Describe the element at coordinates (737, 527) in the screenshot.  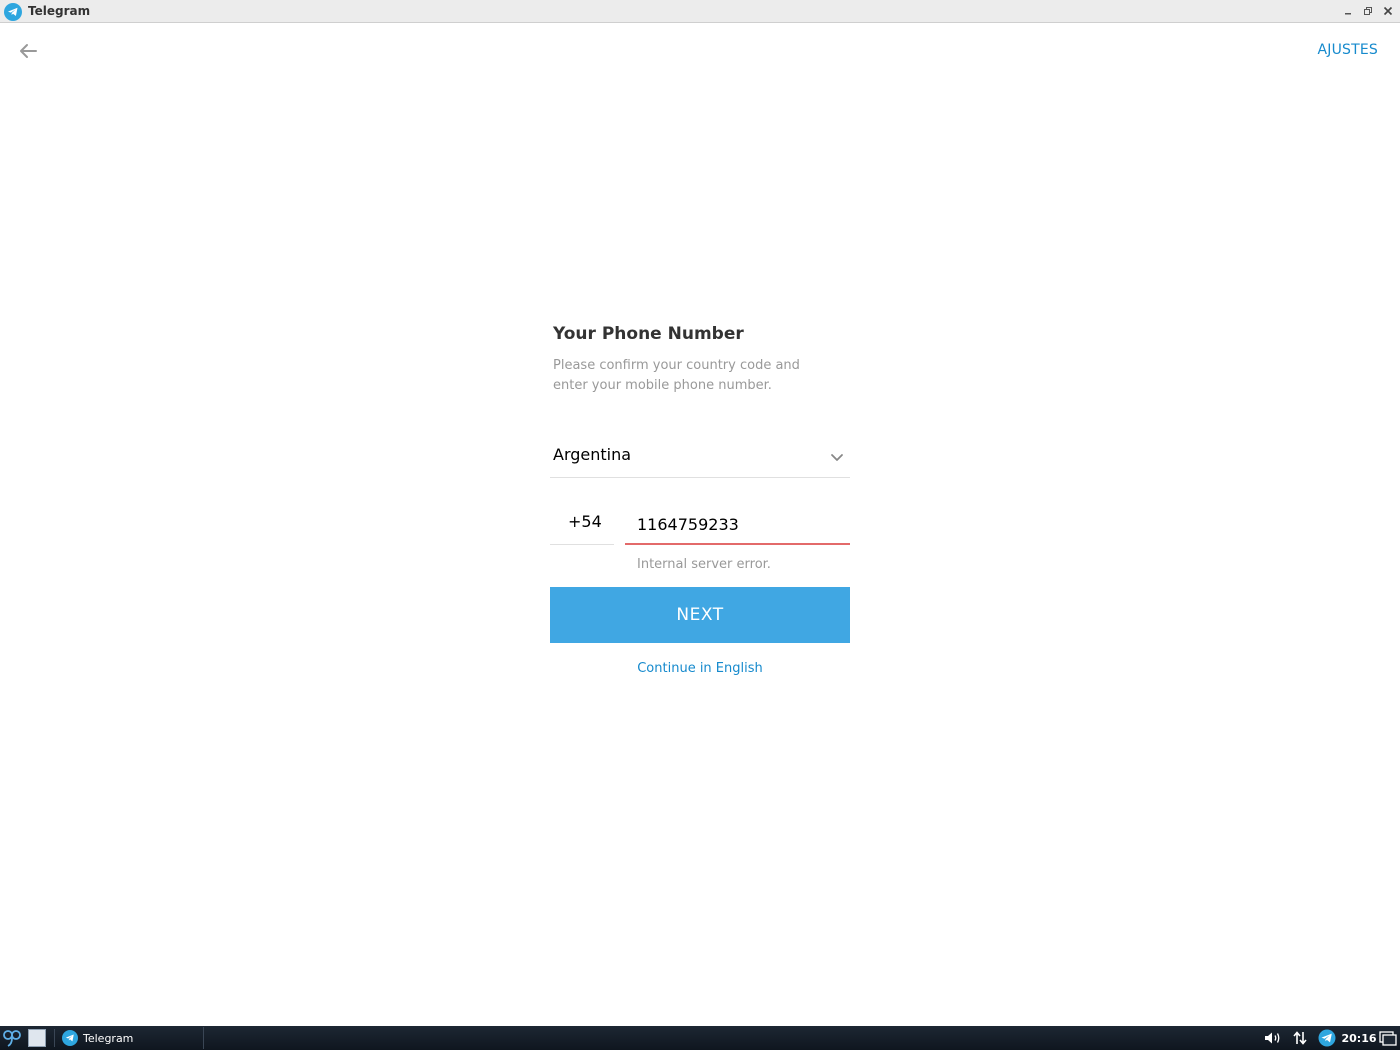
I see `phone-number-input` at that location.